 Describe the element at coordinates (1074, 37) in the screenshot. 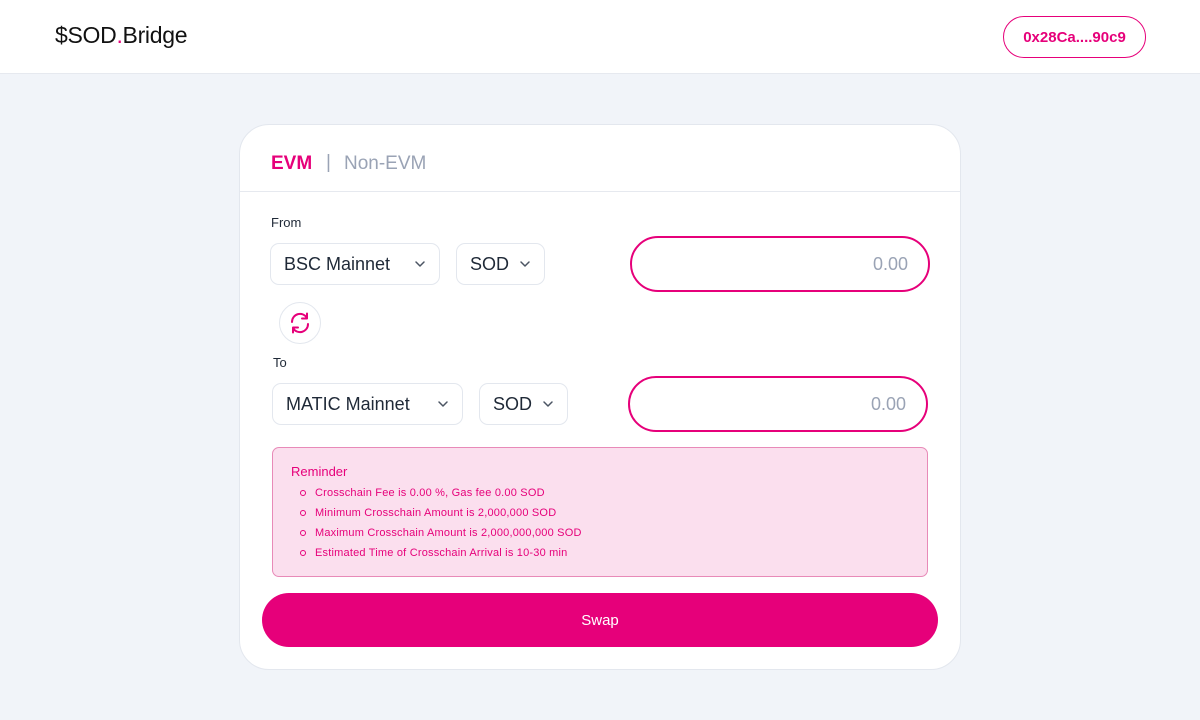

I see `wallet-address-button: 0x28Ca....90c9` at that location.